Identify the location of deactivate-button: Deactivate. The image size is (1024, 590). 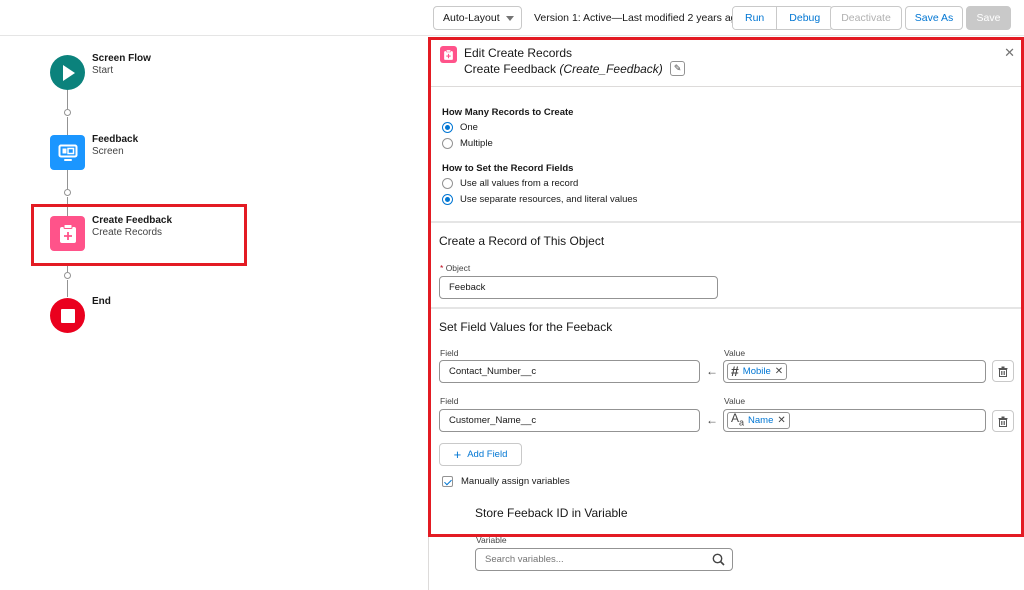
(866, 18).